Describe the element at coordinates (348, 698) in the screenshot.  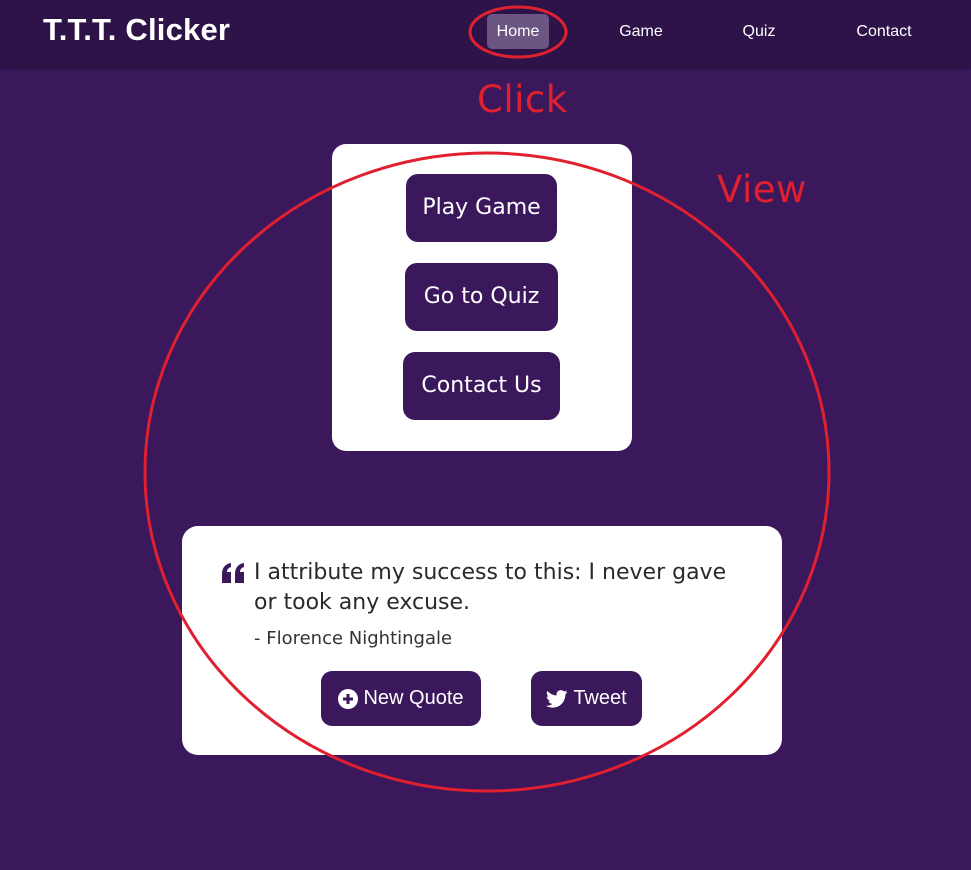
I see `plus-circle-icon` at that location.